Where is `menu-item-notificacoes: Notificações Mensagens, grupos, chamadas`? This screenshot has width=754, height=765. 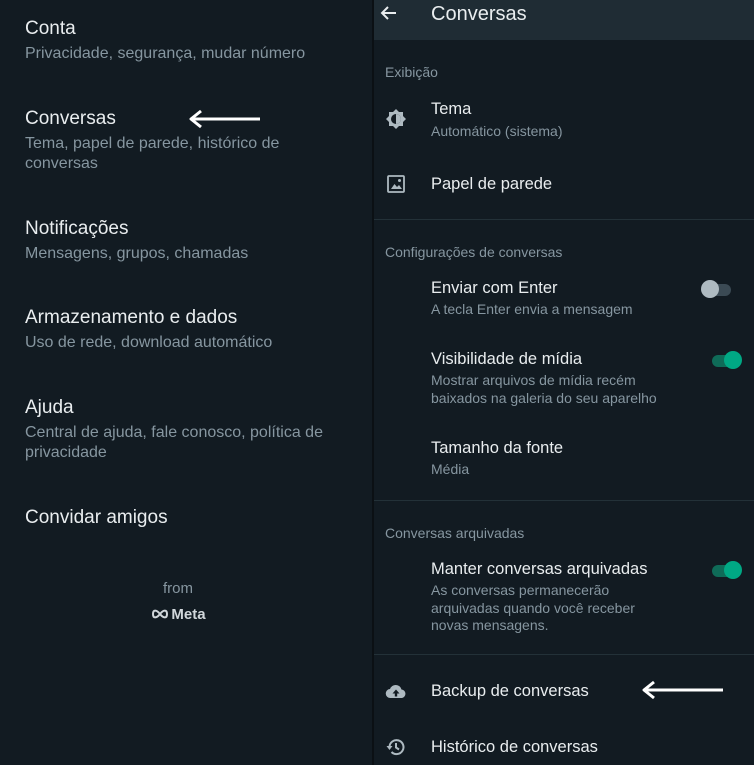 menu-item-notificacoes: Notificações Mensagens, grupos, chamadas is located at coordinates (195, 241).